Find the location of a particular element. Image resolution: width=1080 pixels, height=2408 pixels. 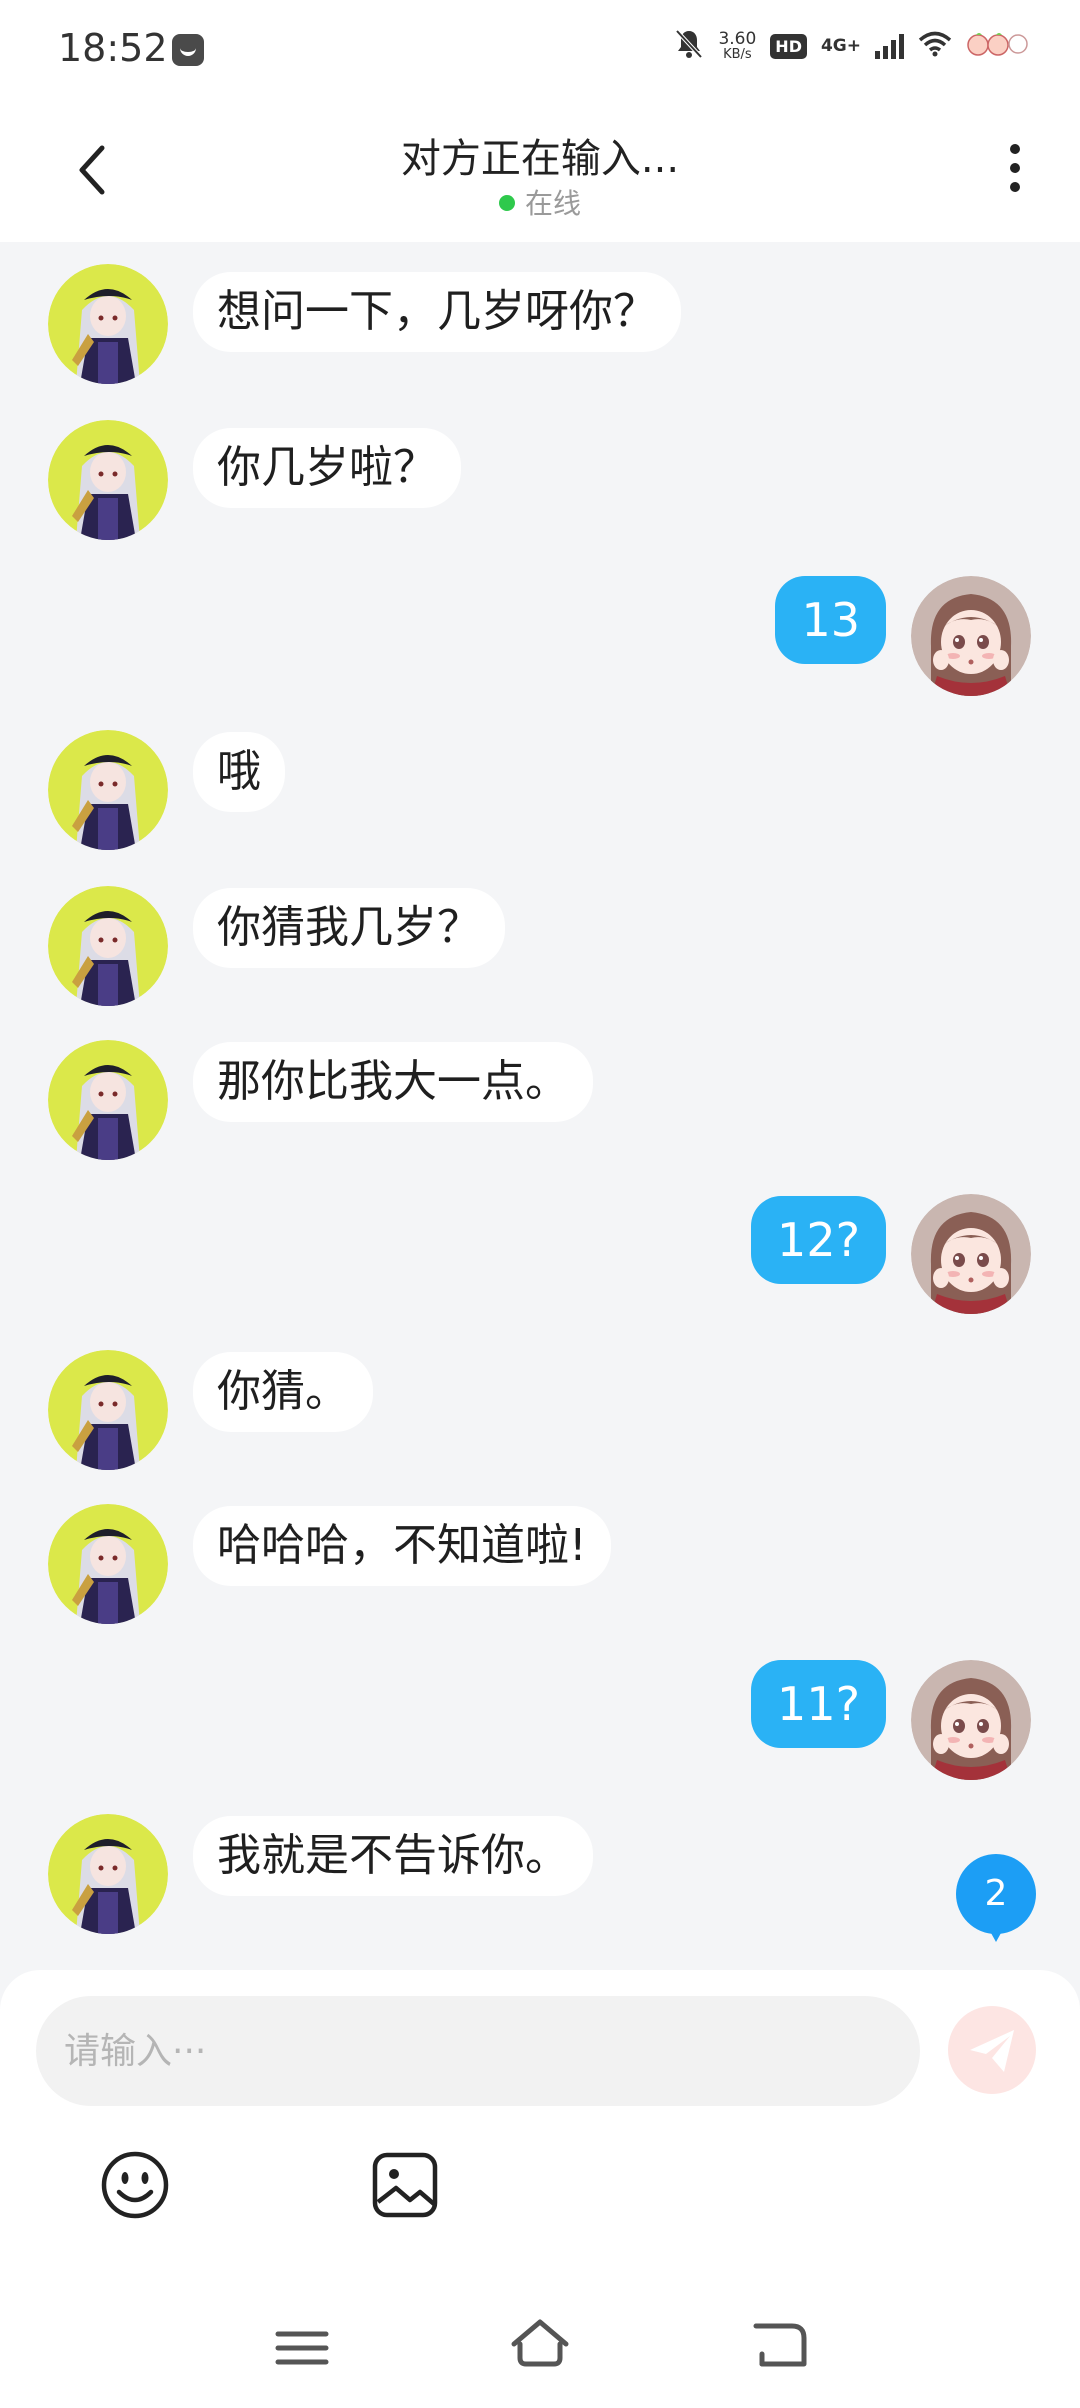

presence-status: 在线 is located at coordinates (540, 202).